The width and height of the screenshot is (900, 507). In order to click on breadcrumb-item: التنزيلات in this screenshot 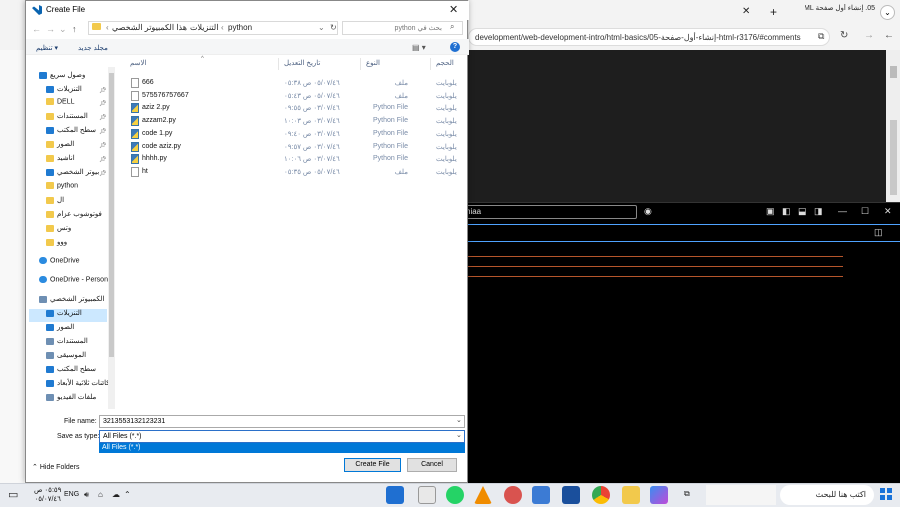, I will do `click(204, 27)`.